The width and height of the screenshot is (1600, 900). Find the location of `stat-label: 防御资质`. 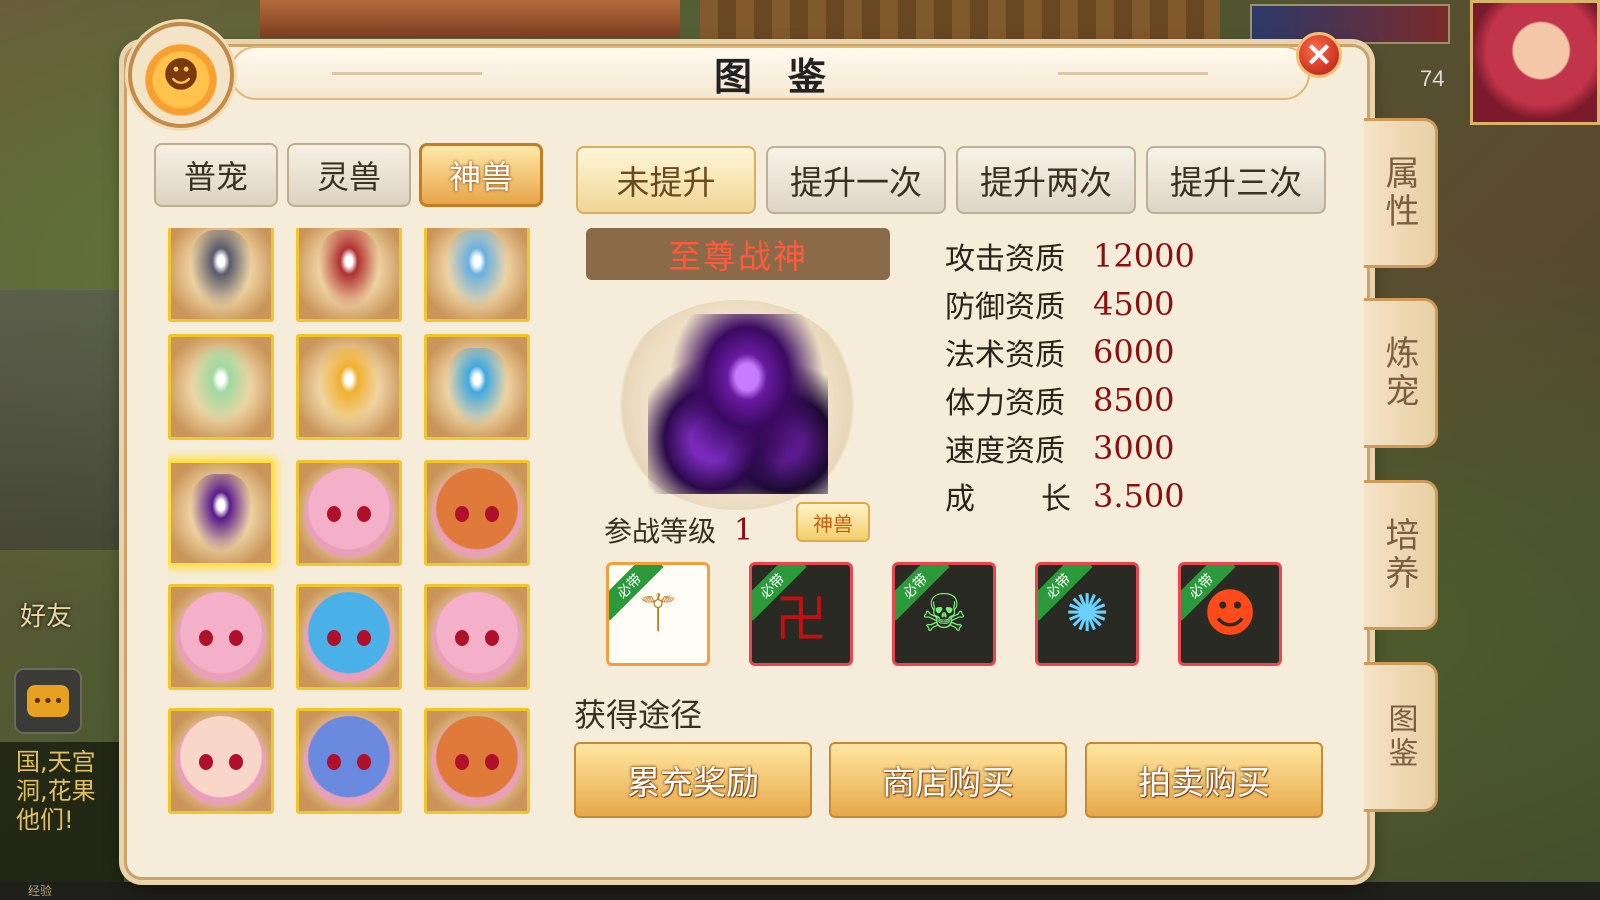

stat-label: 防御资质 is located at coordinates (1005, 307).